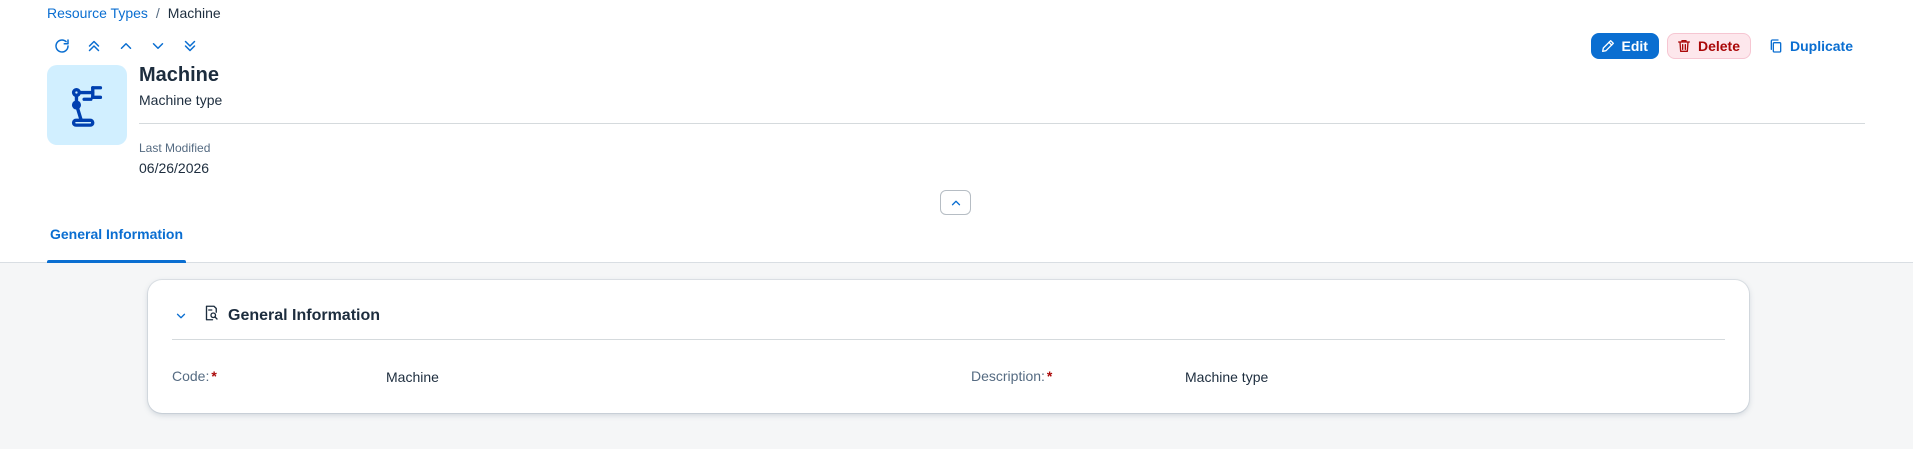 The image size is (1913, 449). I want to click on breadcrumb: Resource Types / Machine, so click(134, 13).